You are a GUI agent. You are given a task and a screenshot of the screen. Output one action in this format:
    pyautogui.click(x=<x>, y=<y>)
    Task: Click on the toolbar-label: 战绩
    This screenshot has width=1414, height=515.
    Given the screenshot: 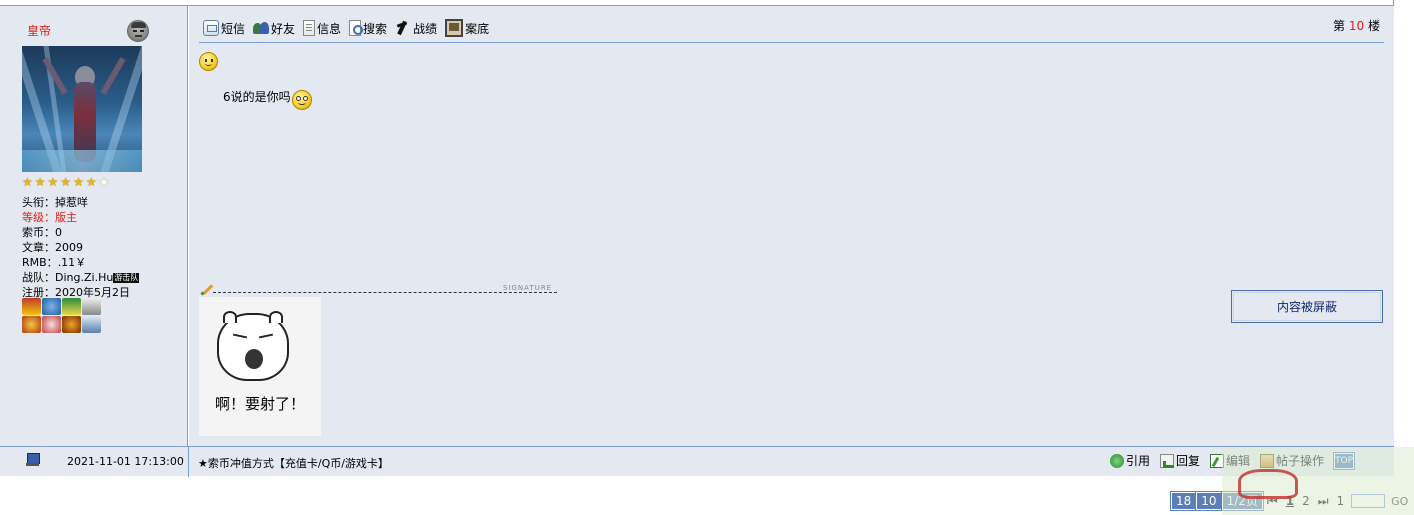 What is the action you would take?
    pyautogui.click(x=425, y=28)
    